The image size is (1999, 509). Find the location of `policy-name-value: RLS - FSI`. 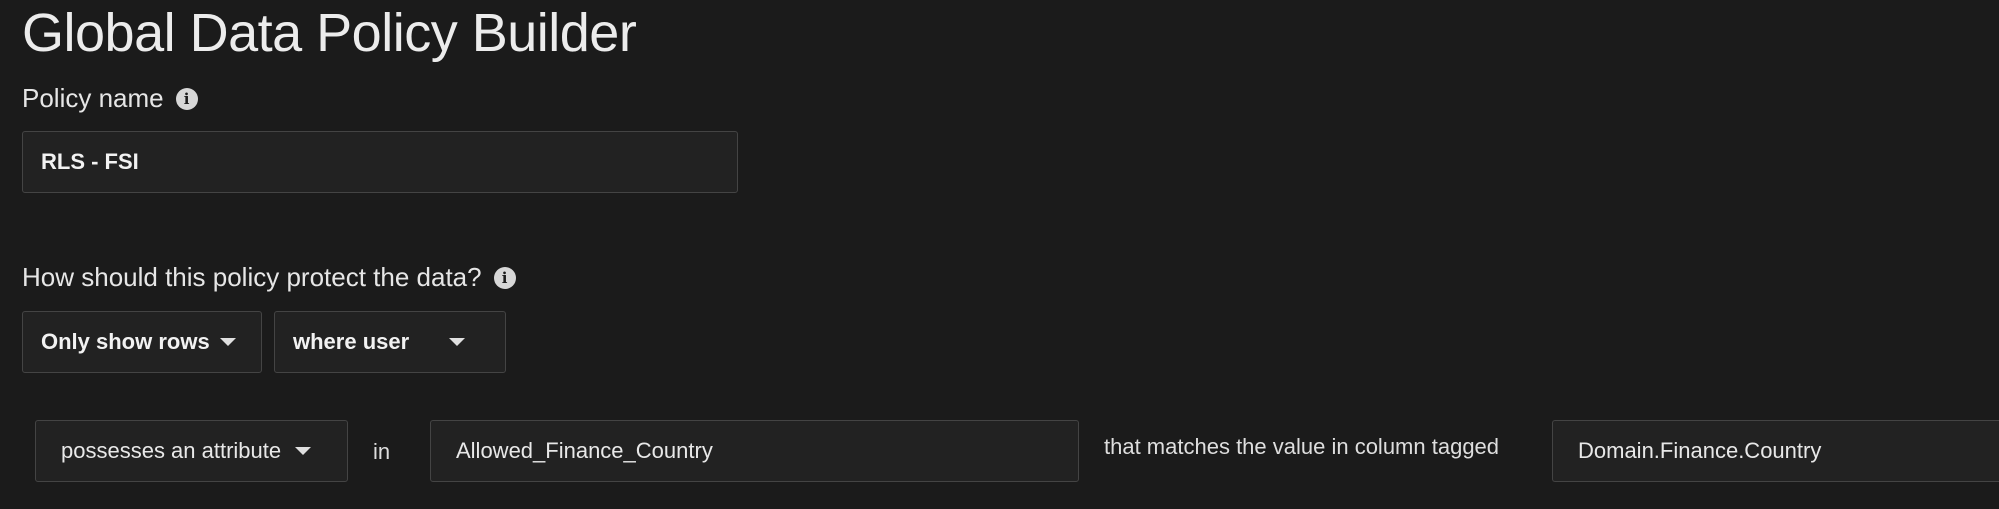

policy-name-value: RLS - FSI is located at coordinates (90, 161).